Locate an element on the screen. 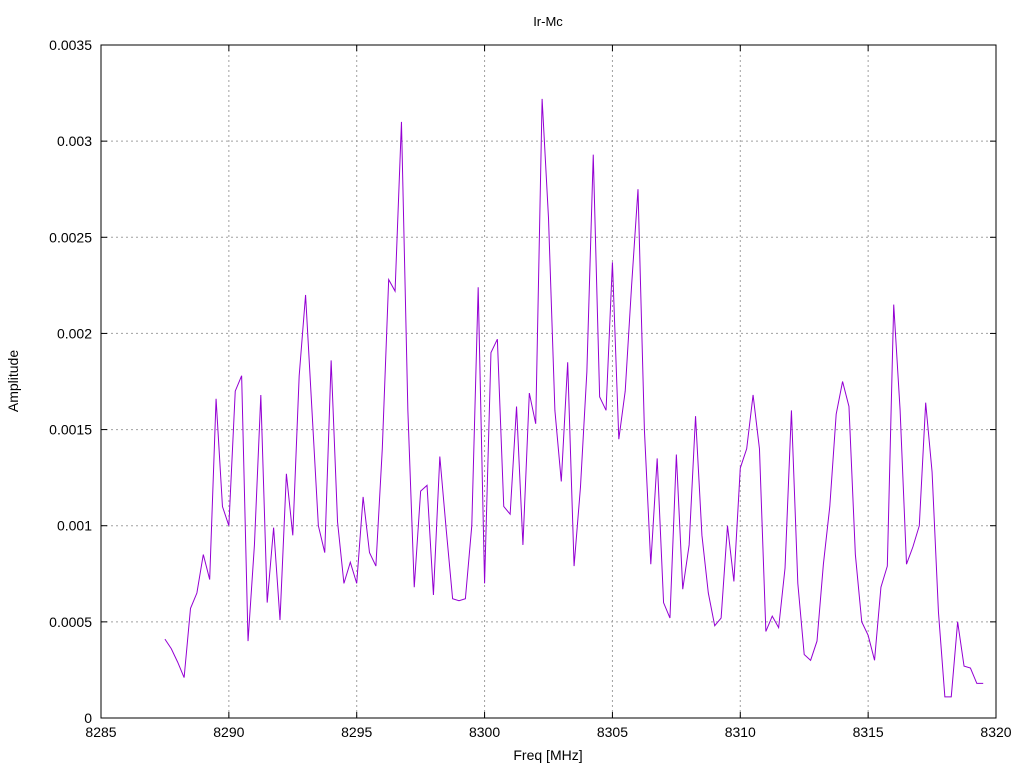 This screenshot has height=768, width=1024. x-tick-label: 8300 is located at coordinates (484, 732).